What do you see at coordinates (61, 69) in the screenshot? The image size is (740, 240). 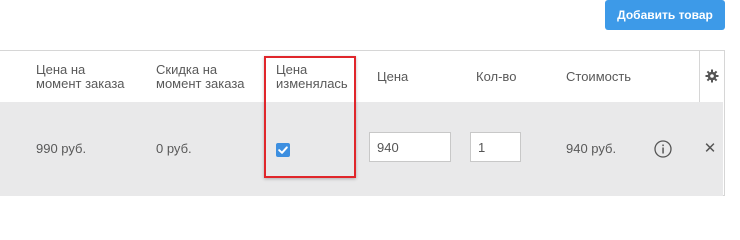 I see `header-price-at-order-line1: Цена на` at bounding box center [61, 69].